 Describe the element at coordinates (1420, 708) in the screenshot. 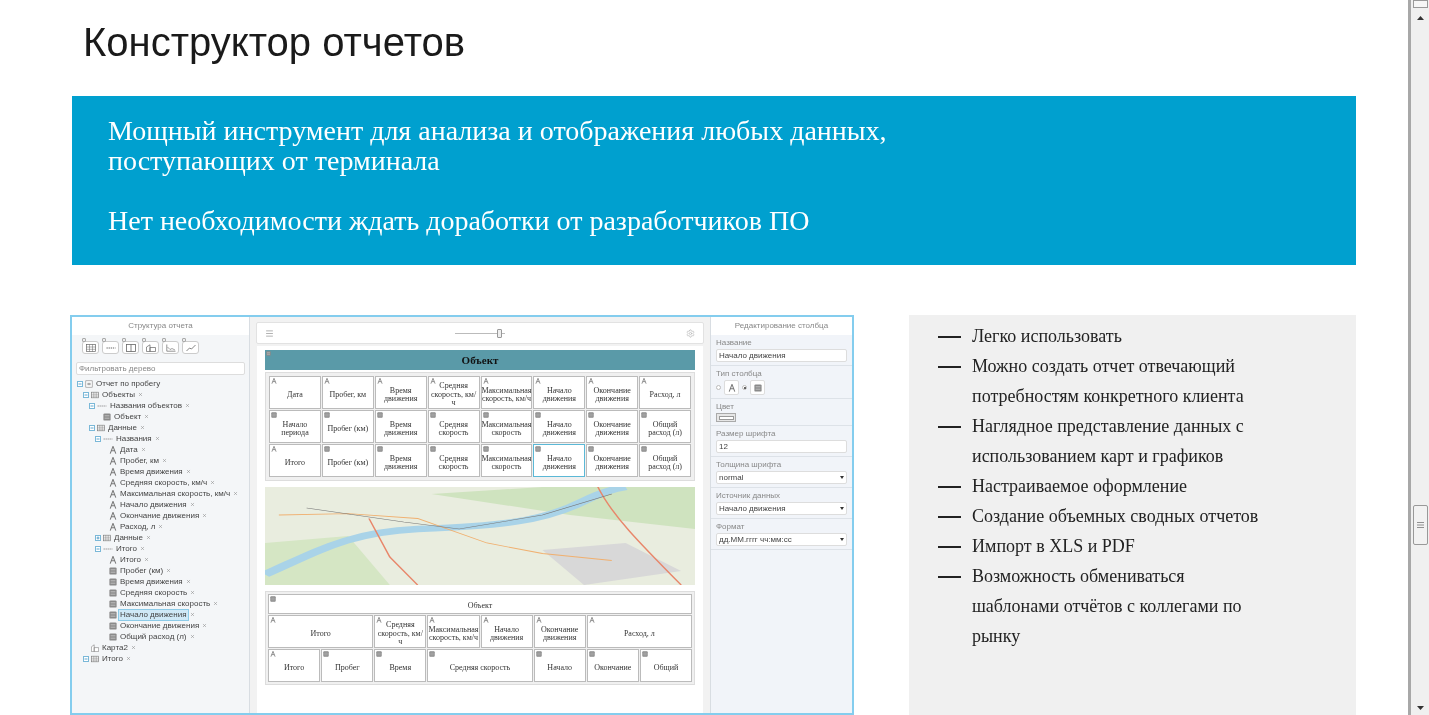

I see `scroll-down-icon` at that location.